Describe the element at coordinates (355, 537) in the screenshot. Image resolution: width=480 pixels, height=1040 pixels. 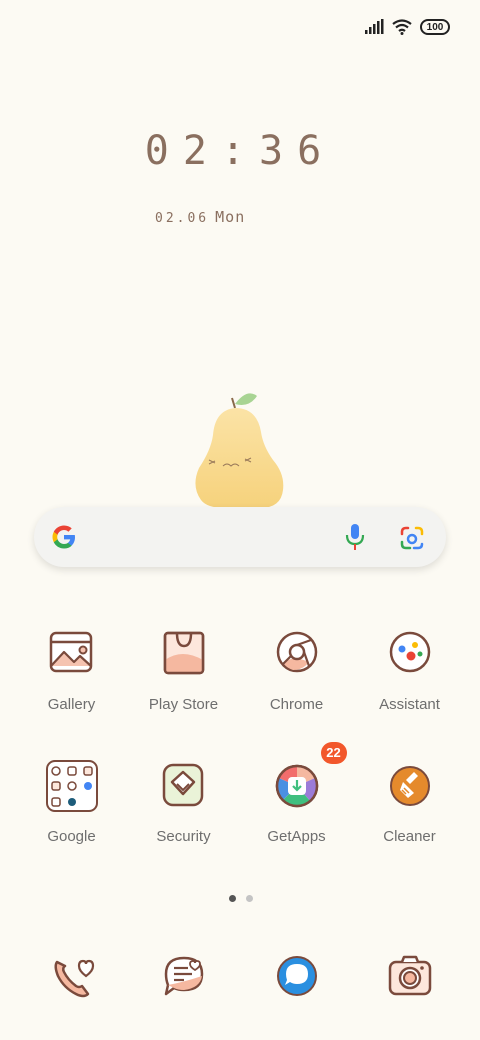
I see `voice-search-icon` at that location.